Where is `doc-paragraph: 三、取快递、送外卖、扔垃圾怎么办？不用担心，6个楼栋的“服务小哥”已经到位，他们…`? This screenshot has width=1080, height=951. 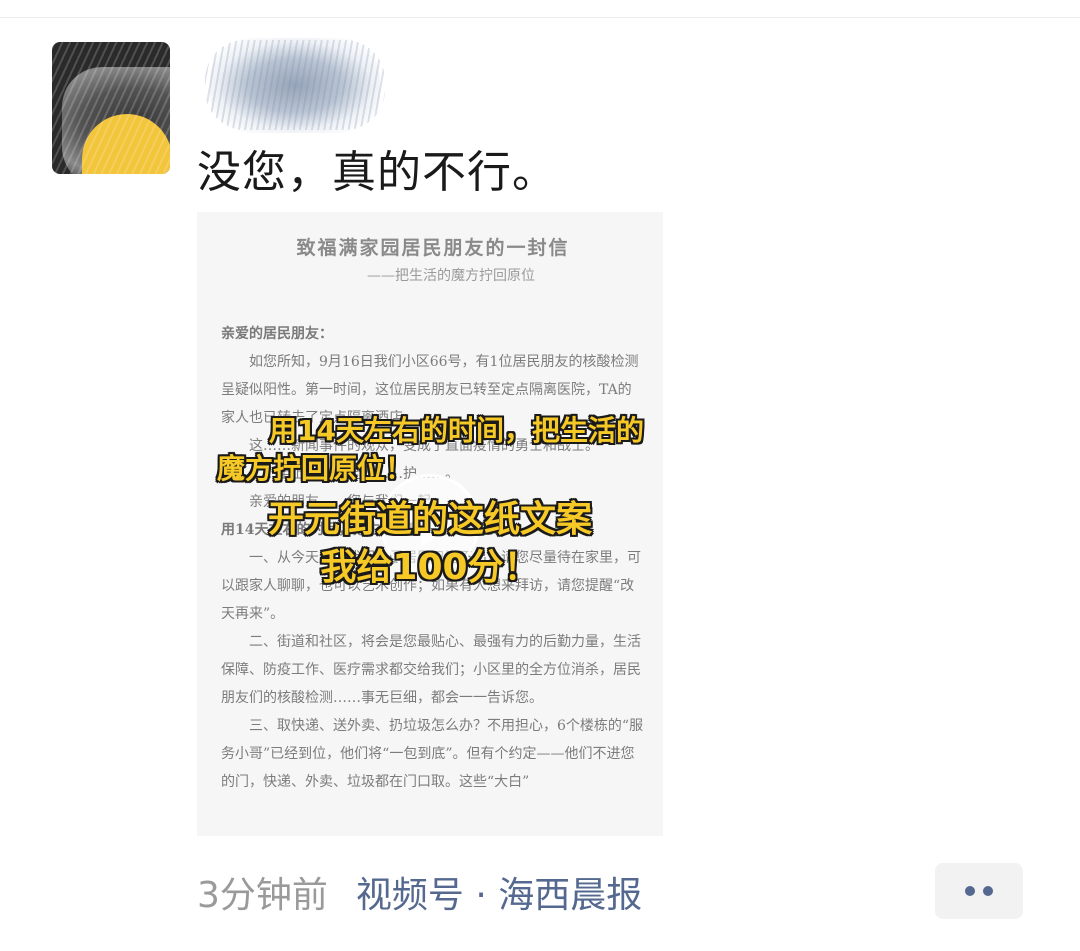 doc-paragraph: 三、取快递、送外卖、扔垃圾怎么办？不用担心，6个楼栋的“服务小哥”已经到位，他们… is located at coordinates (432, 754).